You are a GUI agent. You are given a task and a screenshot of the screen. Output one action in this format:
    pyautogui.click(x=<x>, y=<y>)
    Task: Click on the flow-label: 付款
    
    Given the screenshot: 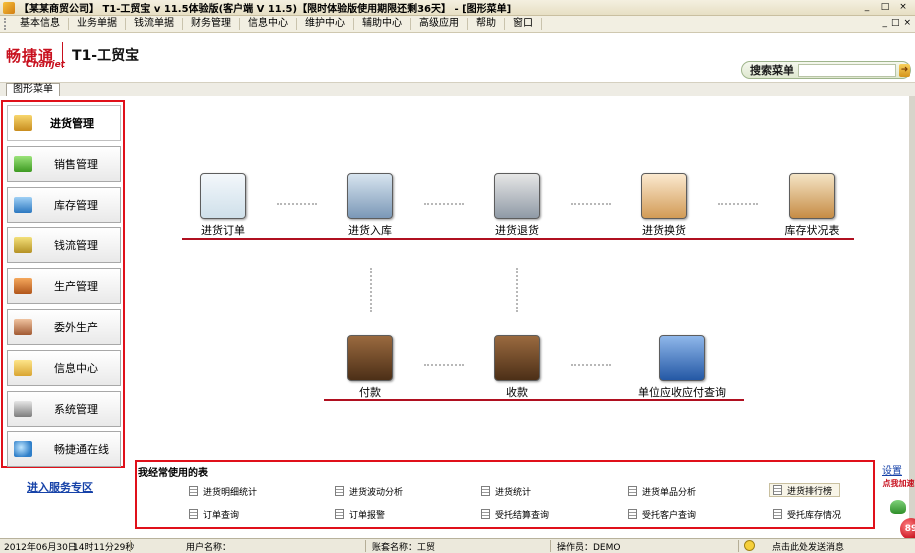 What is the action you would take?
    pyautogui.click(x=370, y=392)
    